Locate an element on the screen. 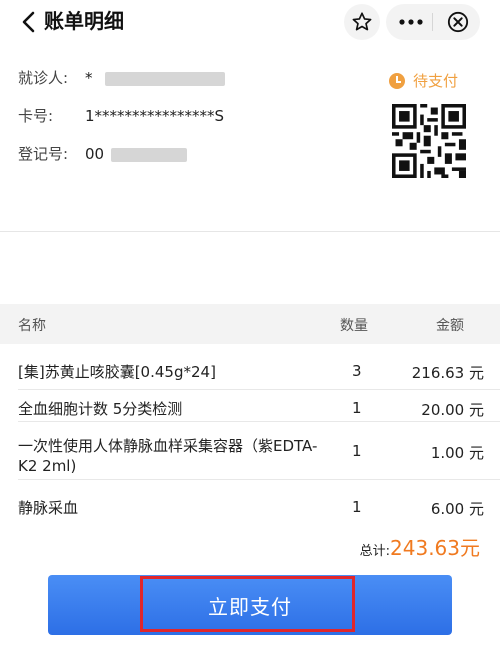  capsule-menu is located at coordinates (433, 22).